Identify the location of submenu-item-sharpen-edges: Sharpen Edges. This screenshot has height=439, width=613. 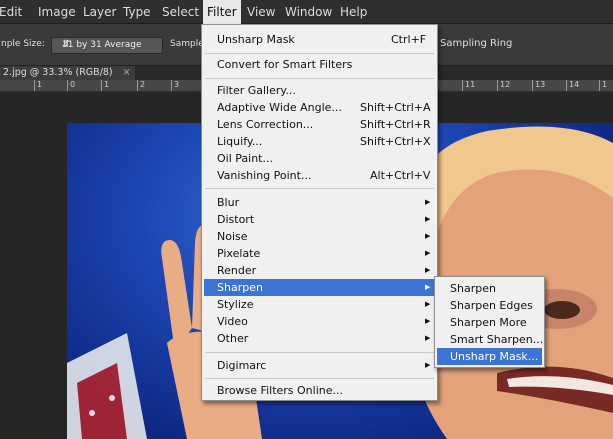
(489, 305).